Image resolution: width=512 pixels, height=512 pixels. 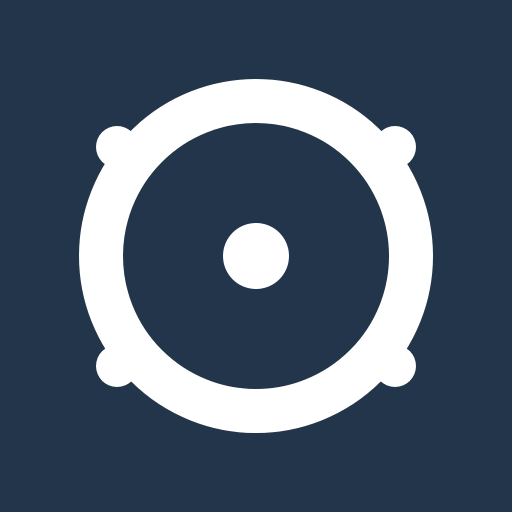 What do you see at coordinates (395, 147) in the screenshot?
I see `mount-knob-top-right` at bounding box center [395, 147].